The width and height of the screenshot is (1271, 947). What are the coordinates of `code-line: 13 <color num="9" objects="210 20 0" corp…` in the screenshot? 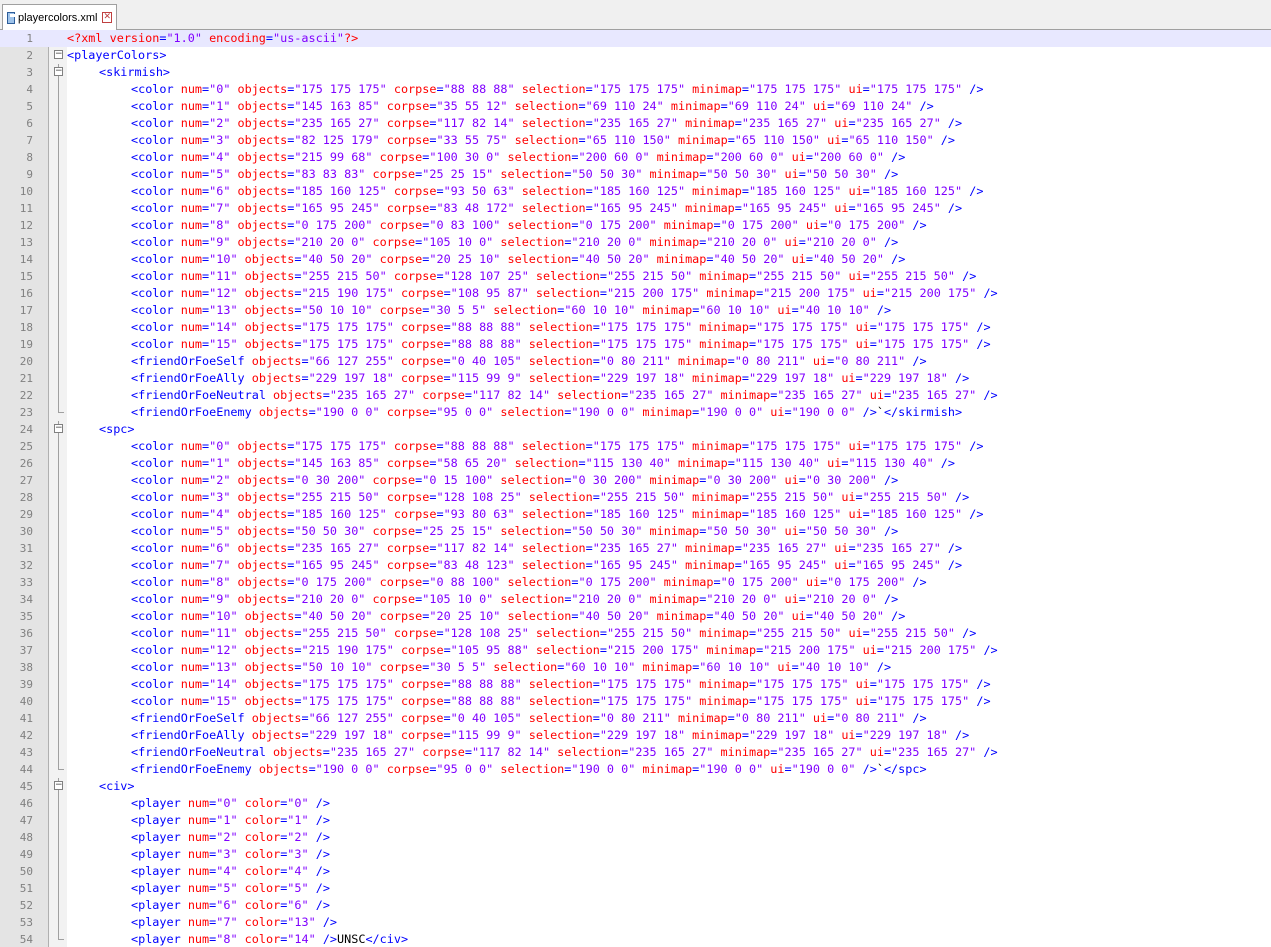 It's located at (635, 242).